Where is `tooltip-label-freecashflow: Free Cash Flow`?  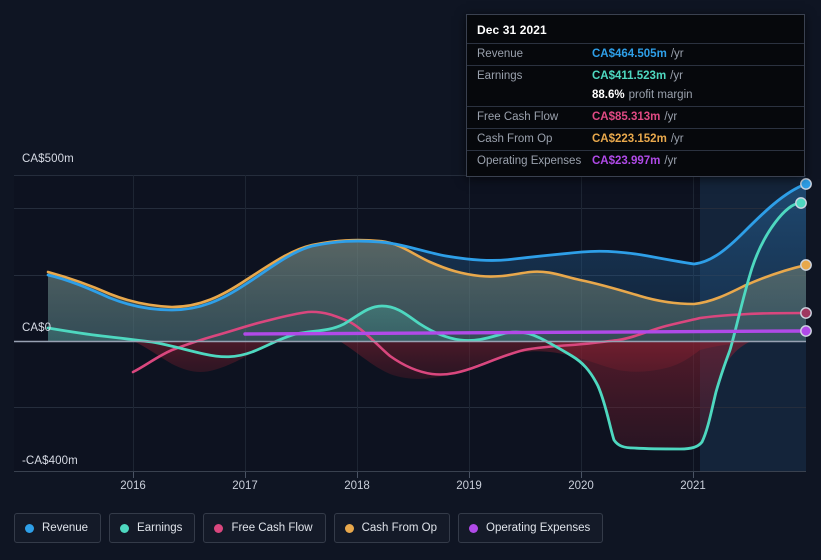
tooltip-label-freecashflow: Free Cash Flow is located at coordinates (518, 117).